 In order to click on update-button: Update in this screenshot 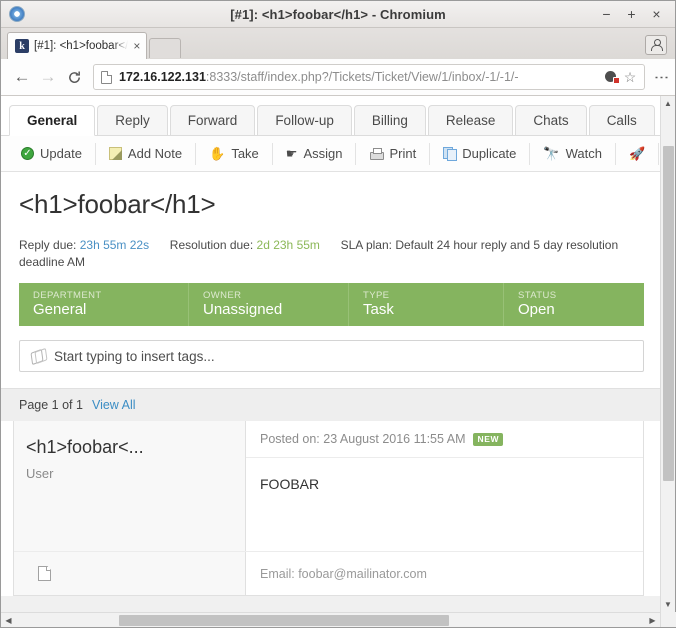, I will do `click(56, 153)`.